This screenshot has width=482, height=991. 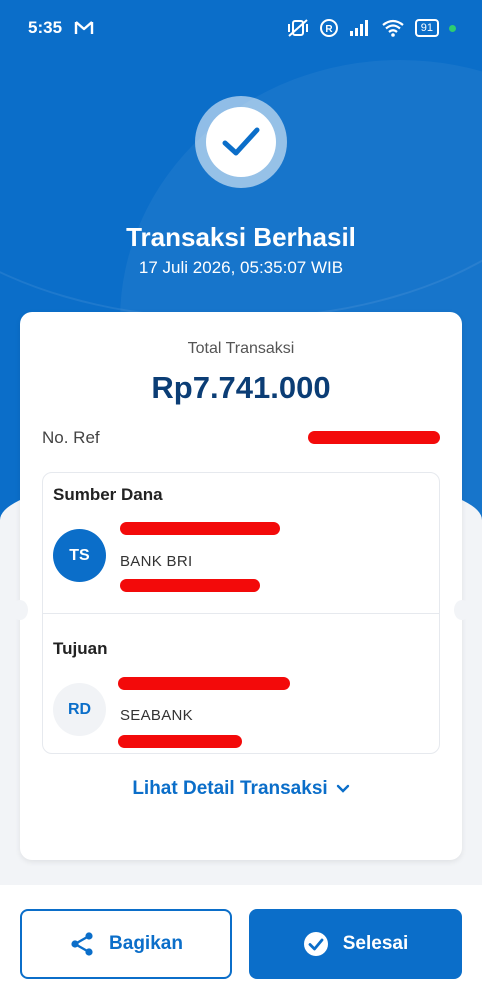 I want to click on wifi-icon, so click(x=393, y=28).